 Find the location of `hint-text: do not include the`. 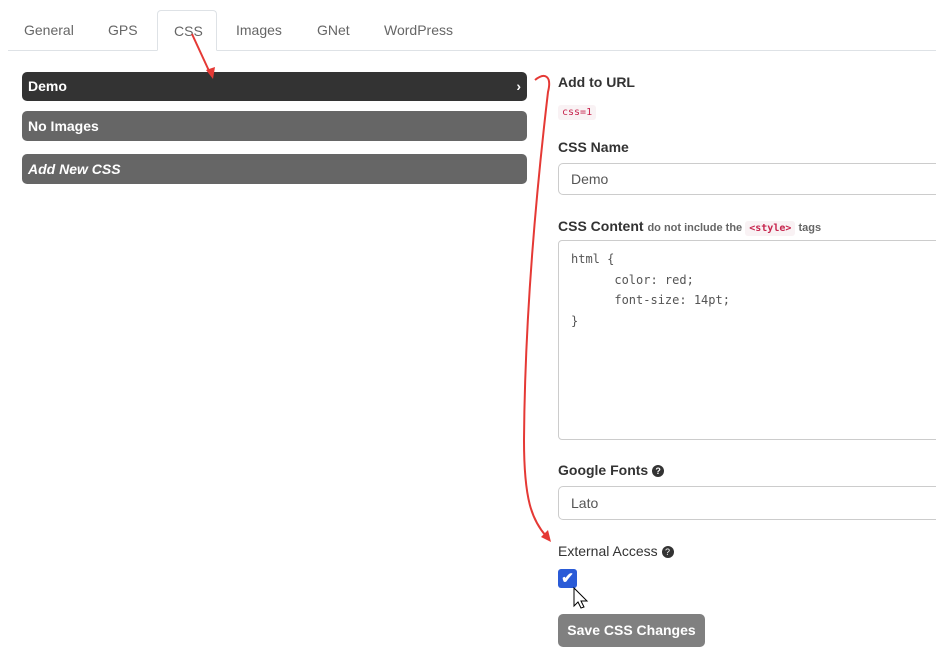

hint-text: do not include the is located at coordinates (695, 228).